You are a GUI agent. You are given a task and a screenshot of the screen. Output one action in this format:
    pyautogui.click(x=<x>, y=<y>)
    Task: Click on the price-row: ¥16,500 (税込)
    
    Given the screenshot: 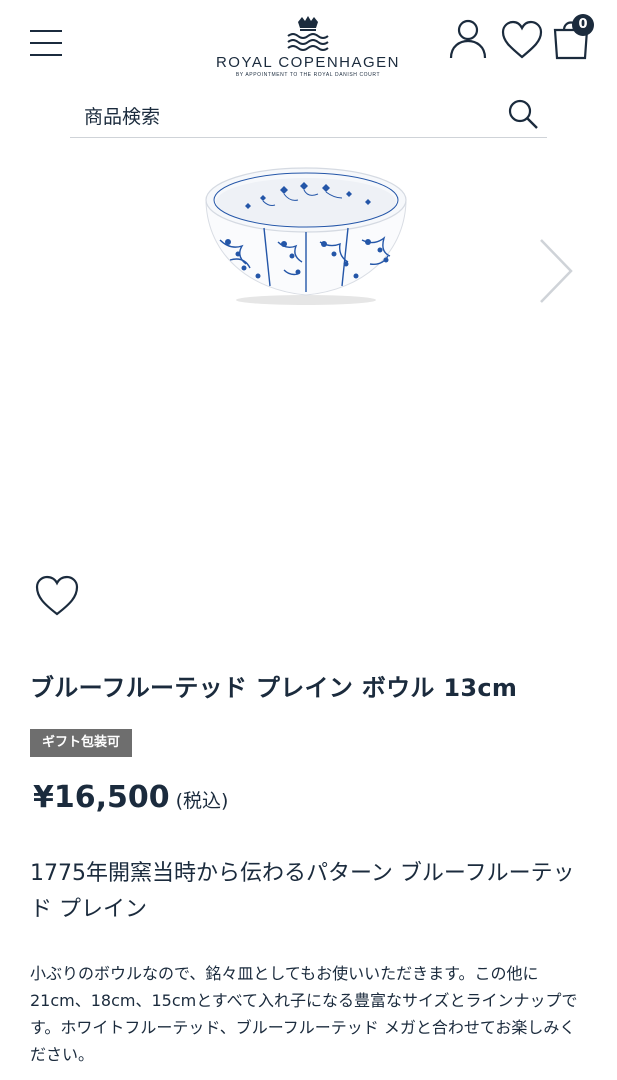 What is the action you would take?
    pyautogui.click(x=130, y=797)
    